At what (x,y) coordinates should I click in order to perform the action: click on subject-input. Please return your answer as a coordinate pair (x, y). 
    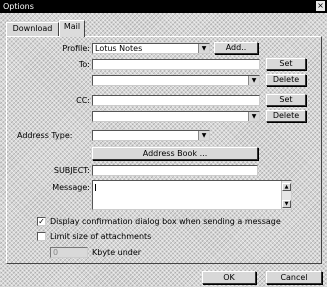
    Looking at the image, I should click on (175, 170).